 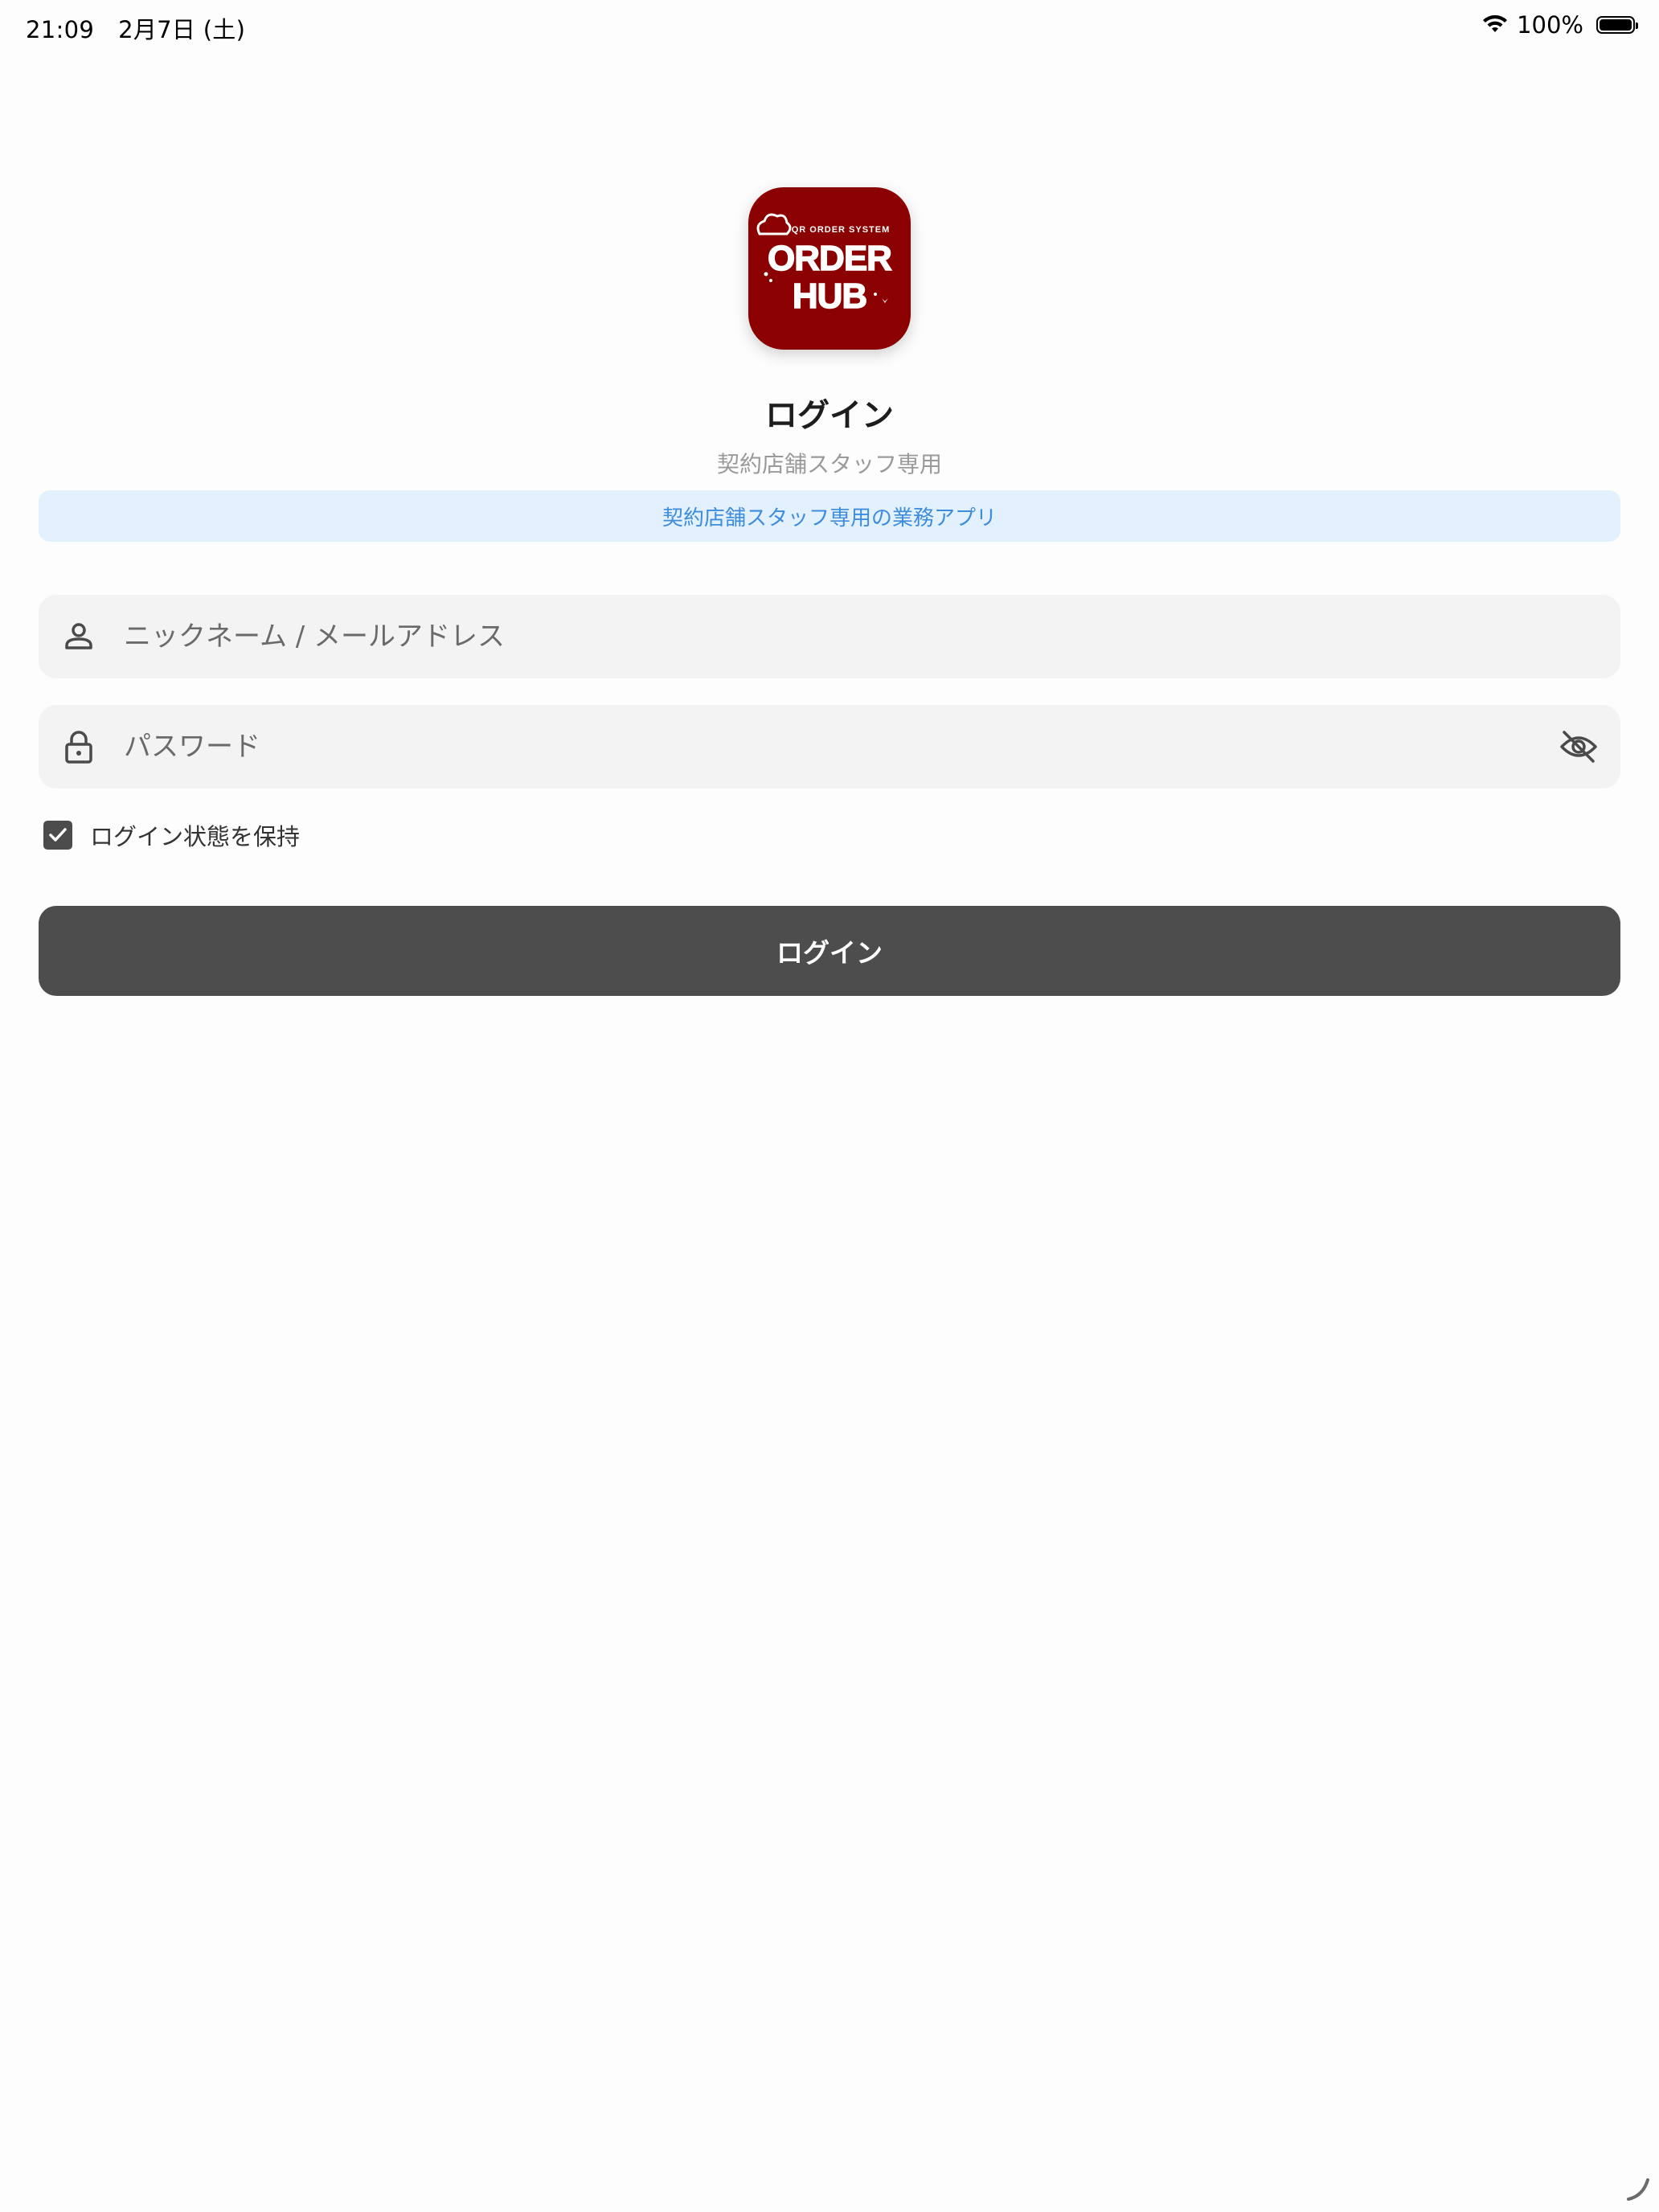 I want to click on status-right: 100%, so click(x=1559, y=25).